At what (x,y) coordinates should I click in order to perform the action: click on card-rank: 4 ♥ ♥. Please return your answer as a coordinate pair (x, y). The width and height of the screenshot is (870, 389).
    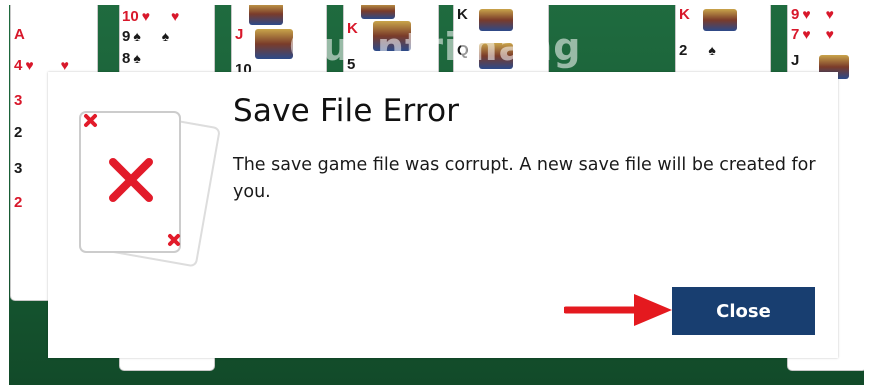
    Looking at the image, I should click on (41, 65).